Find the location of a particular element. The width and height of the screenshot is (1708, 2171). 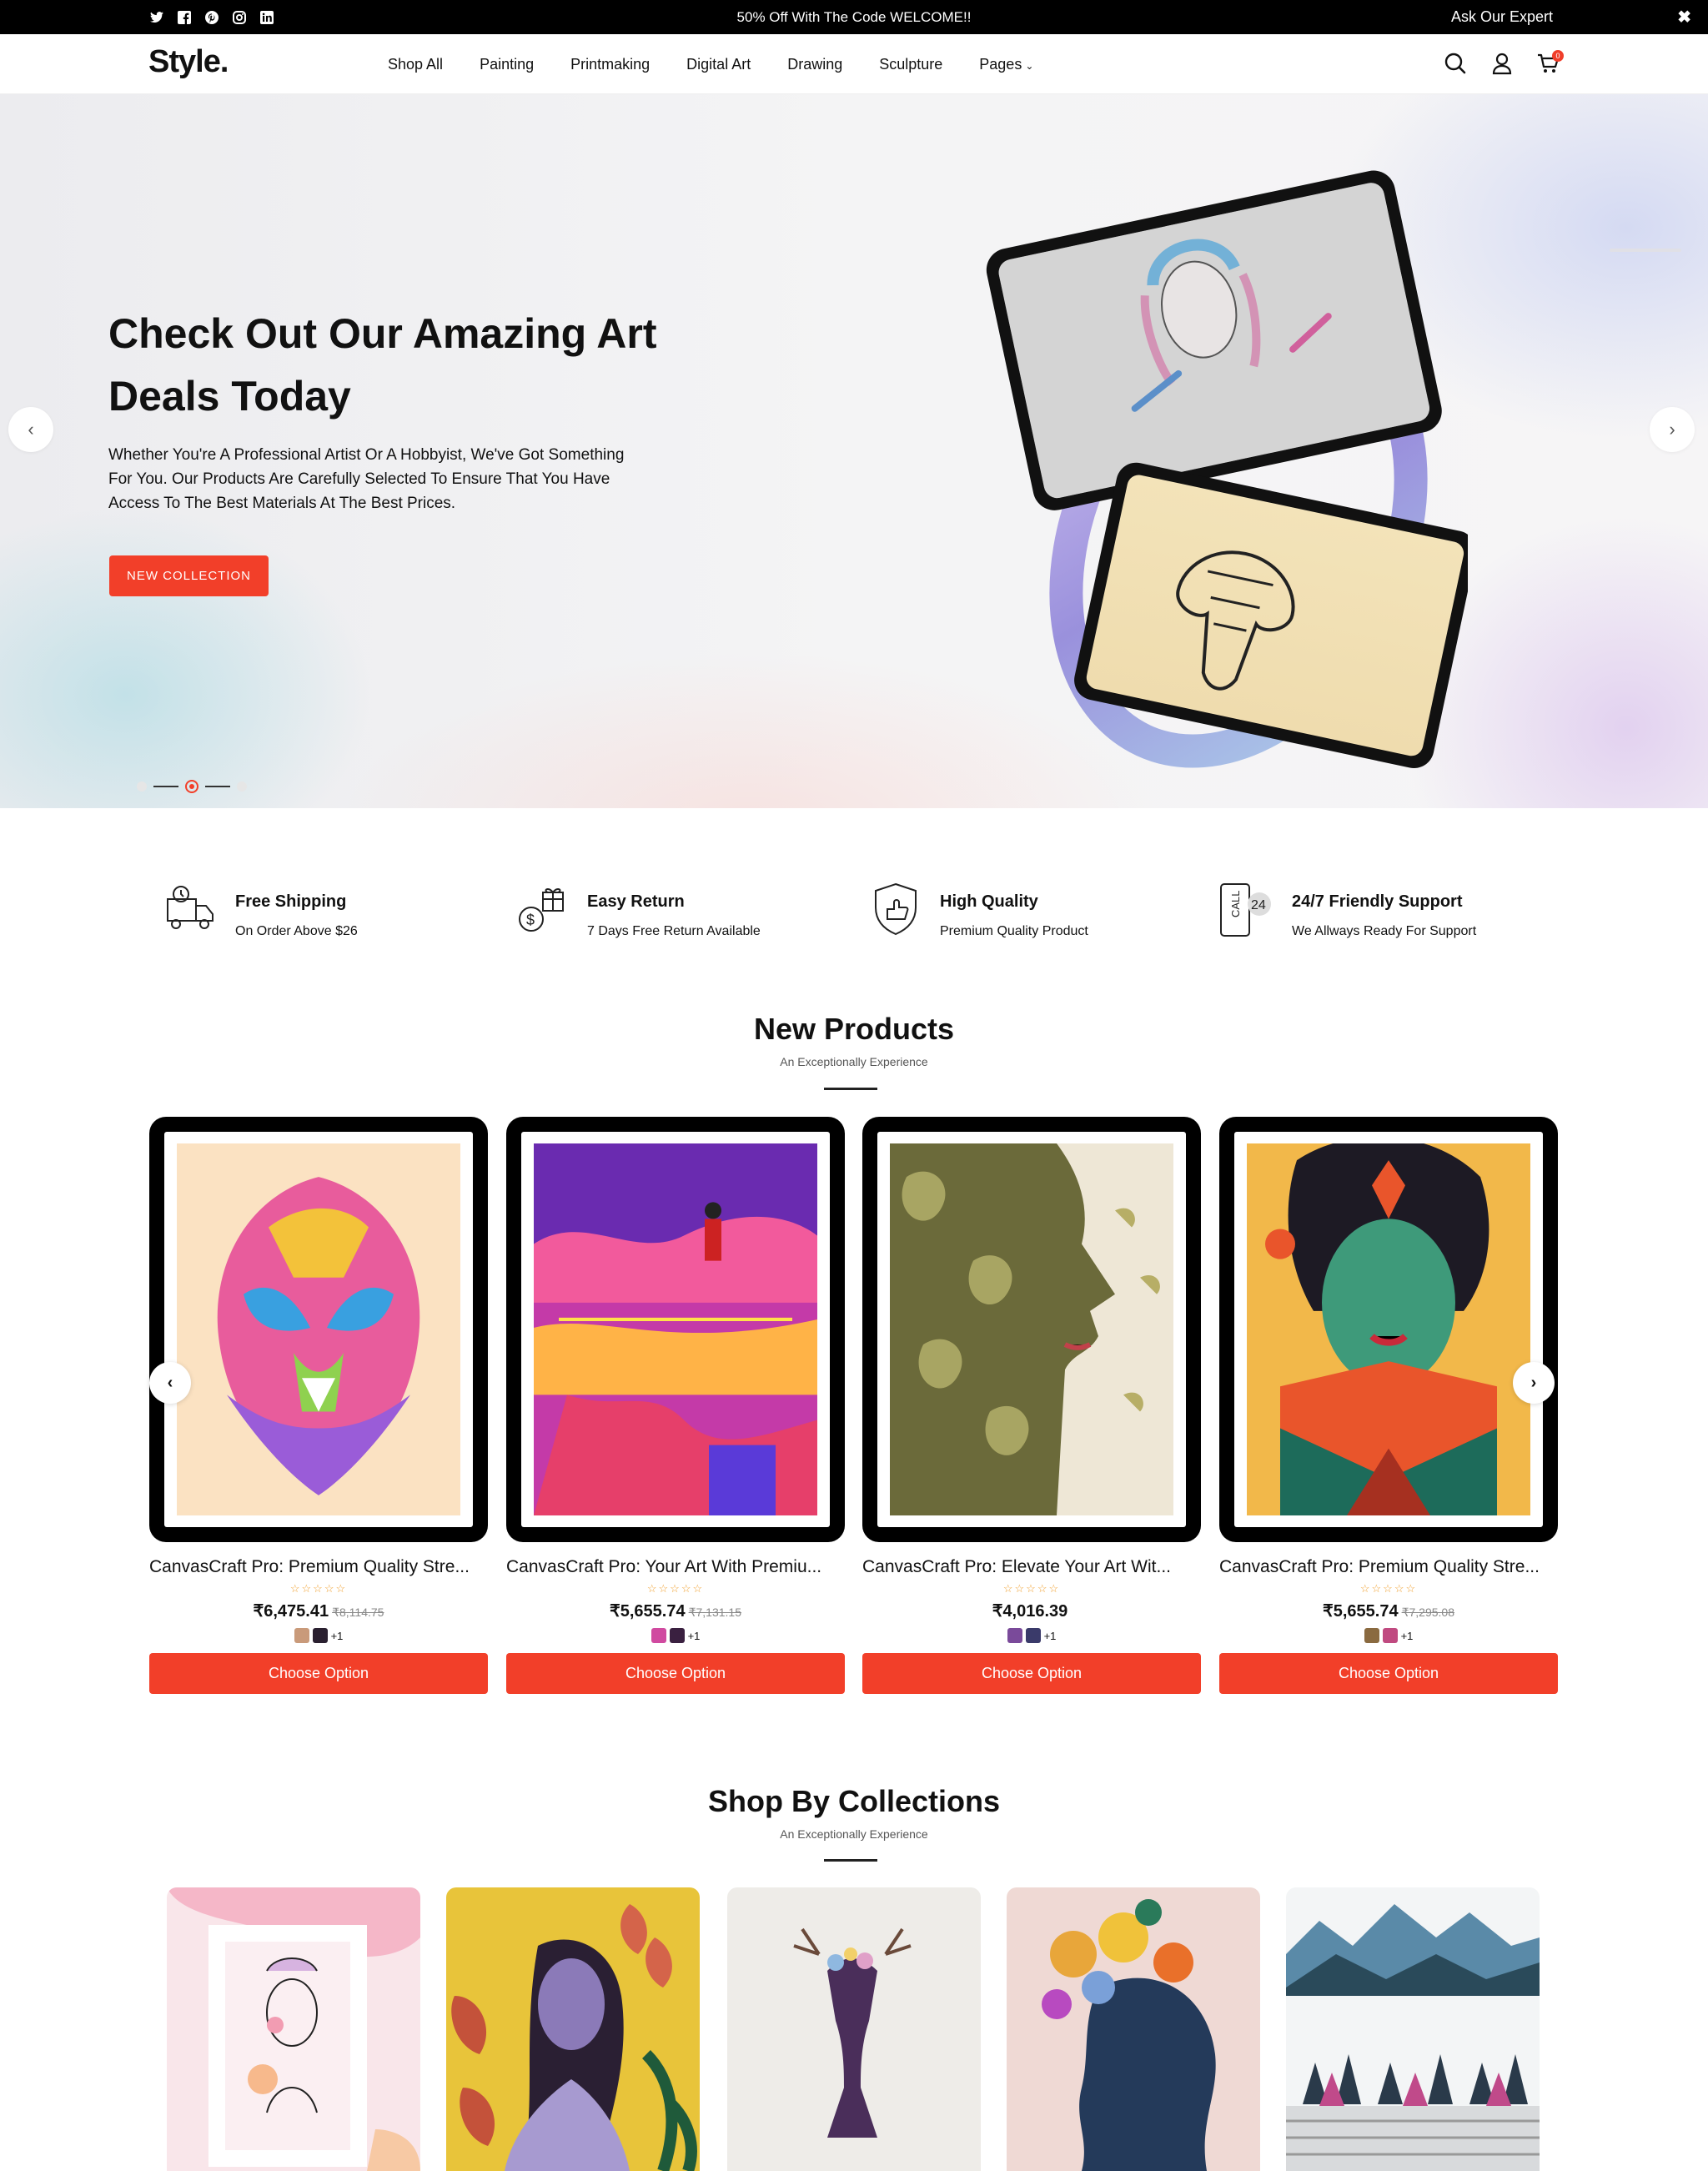

nav-painting: Painting is located at coordinates (507, 64).